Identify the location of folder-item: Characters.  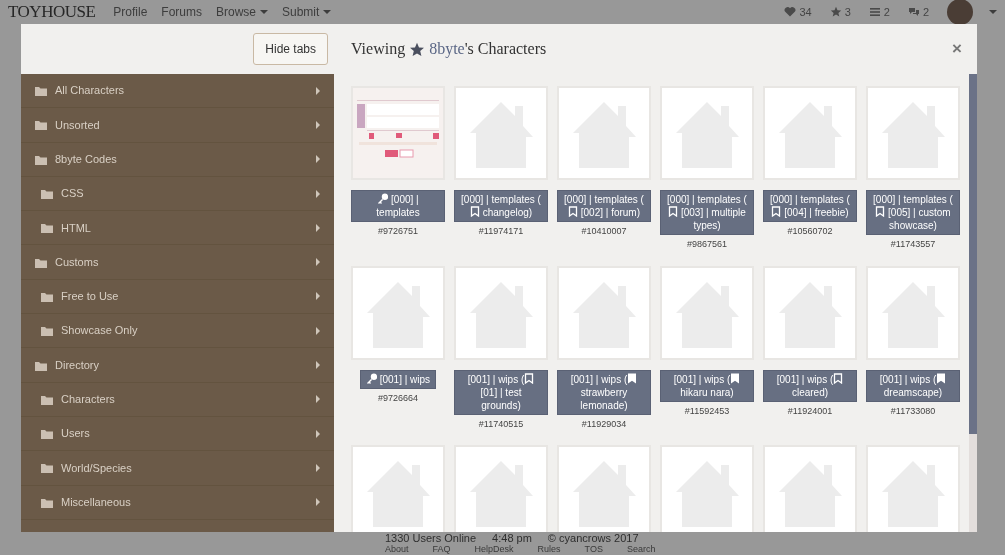
(177, 399).